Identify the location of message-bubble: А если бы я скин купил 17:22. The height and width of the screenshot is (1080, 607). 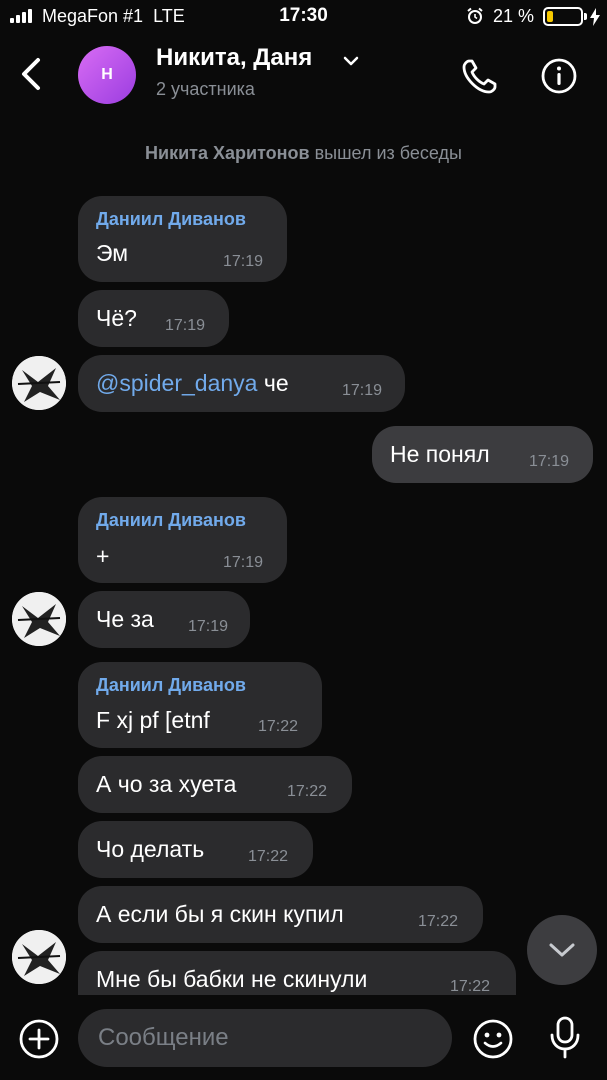
(280, 914).